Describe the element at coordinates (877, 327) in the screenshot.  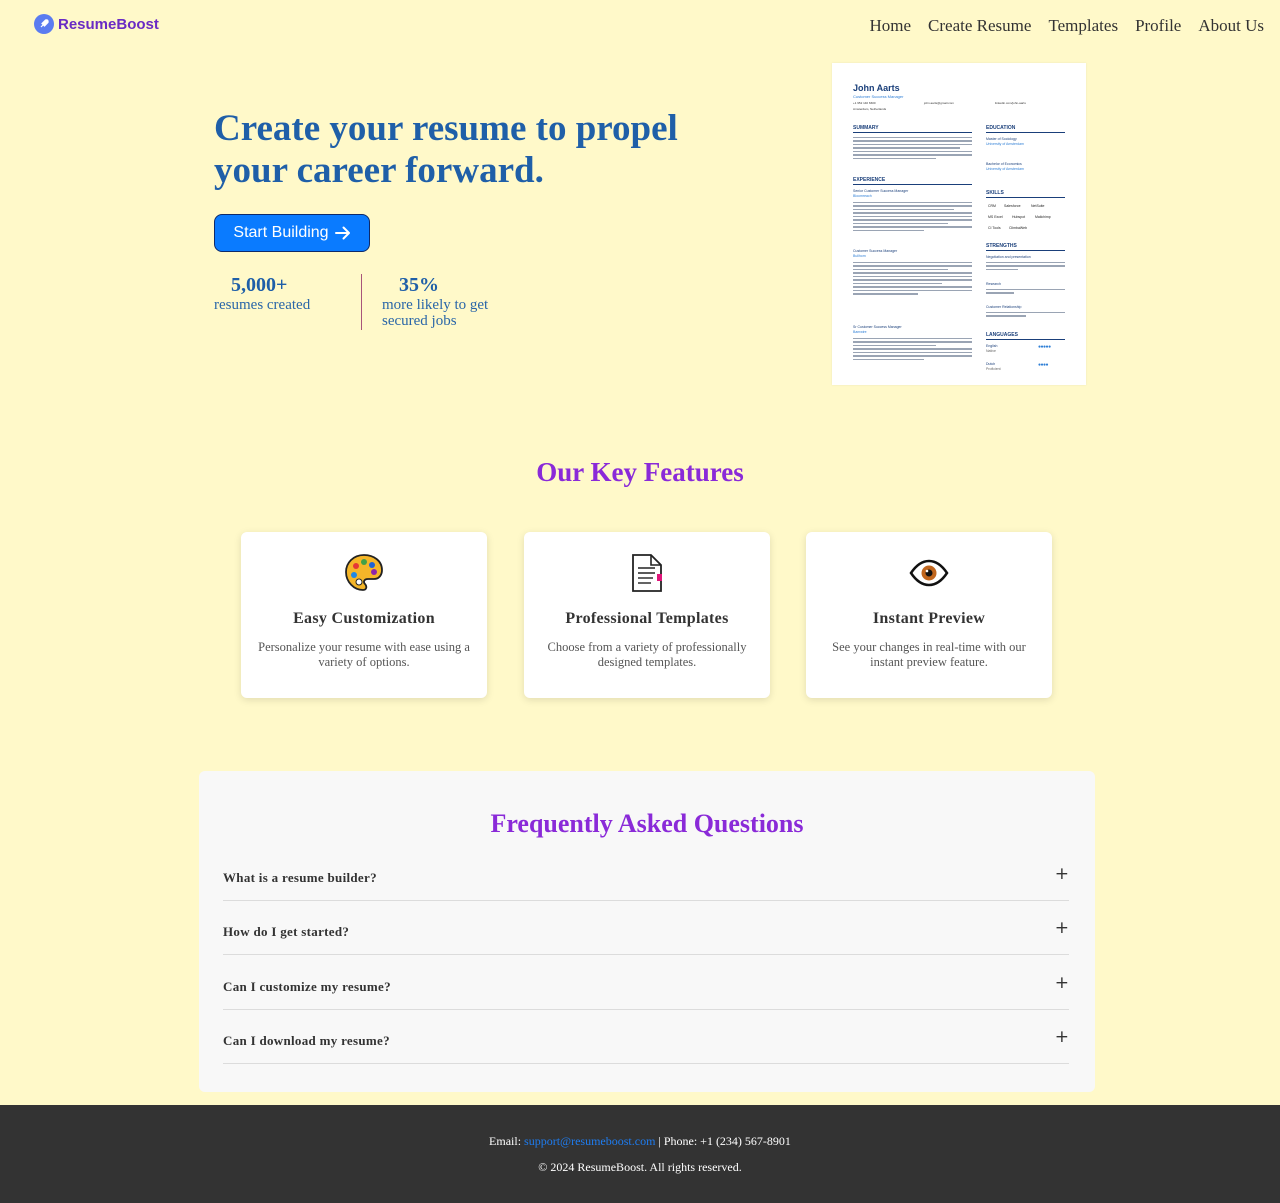
I see `resume-job-title: Sr Customer Success Manager` at that location.